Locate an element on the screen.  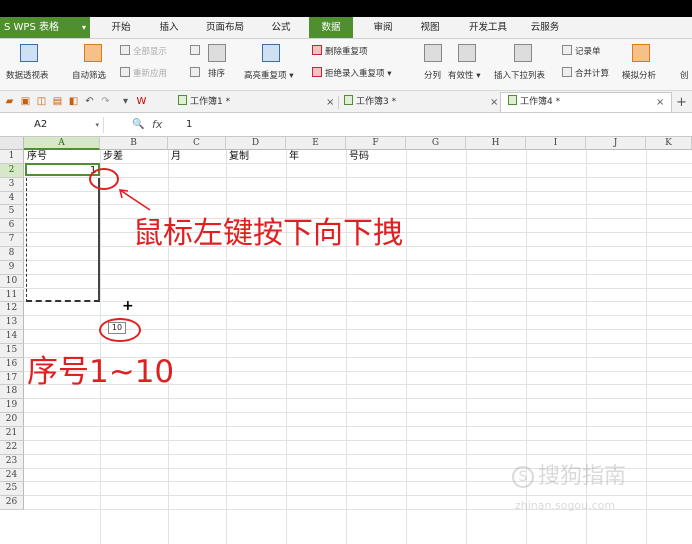
annotation-range: 序号1~10 is located at coordinates (101, 372).